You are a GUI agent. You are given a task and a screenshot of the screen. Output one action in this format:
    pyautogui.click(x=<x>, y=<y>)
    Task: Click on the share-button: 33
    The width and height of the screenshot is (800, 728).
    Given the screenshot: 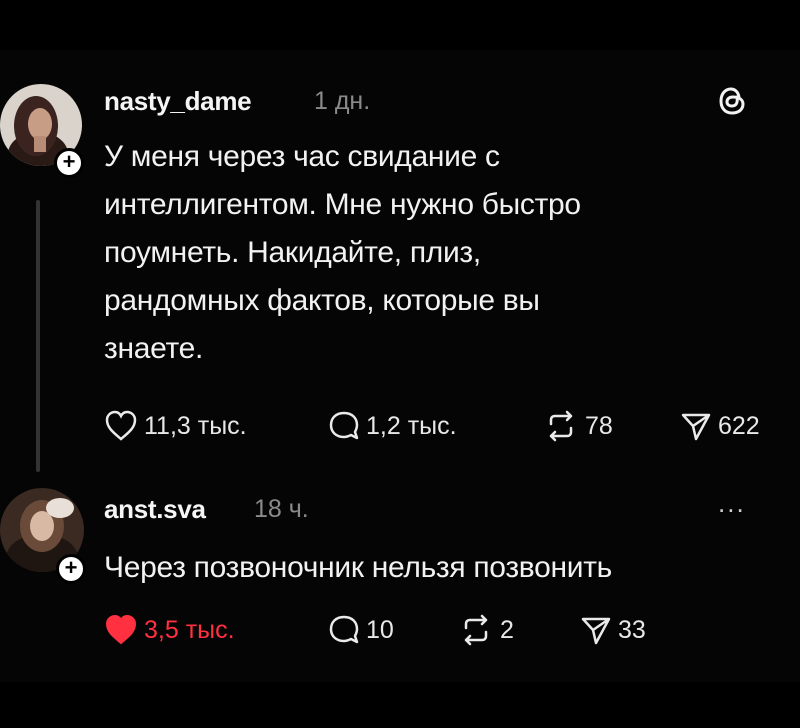 What is the action you would take?
    pyautogui.click(x=613, y=630)
    